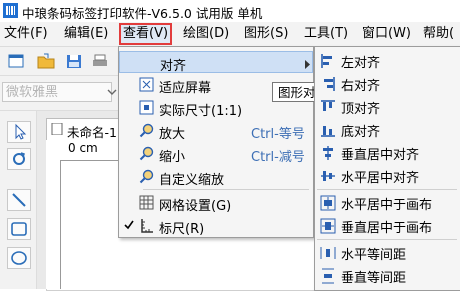 The height and width of the screenshot is (291, 460). Describe the element at coordinates (216, 62) in the screenshot. I see `view-menu-item-align: 对齐` at that location.